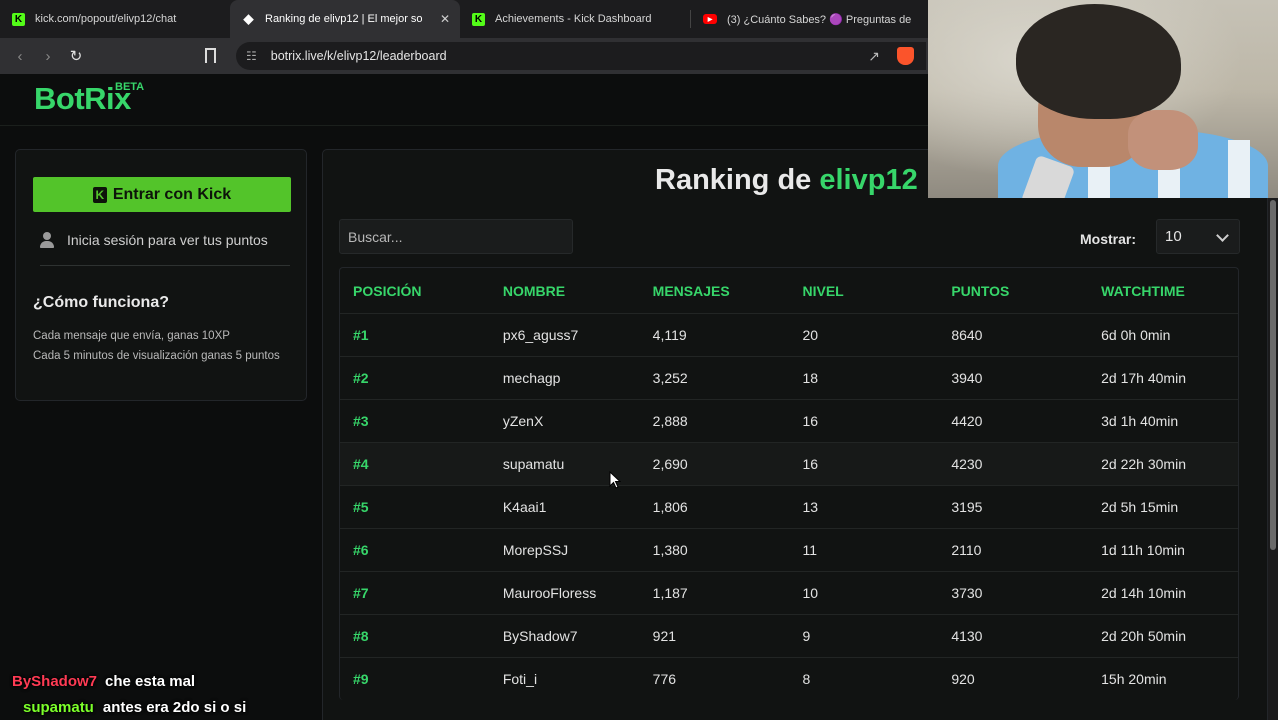  Describe the element at coordinates (789, 506) in the screenshot. I see `table-row: #5 K4aai1 1,806 13 3195 2d 5h 15min` at that location.